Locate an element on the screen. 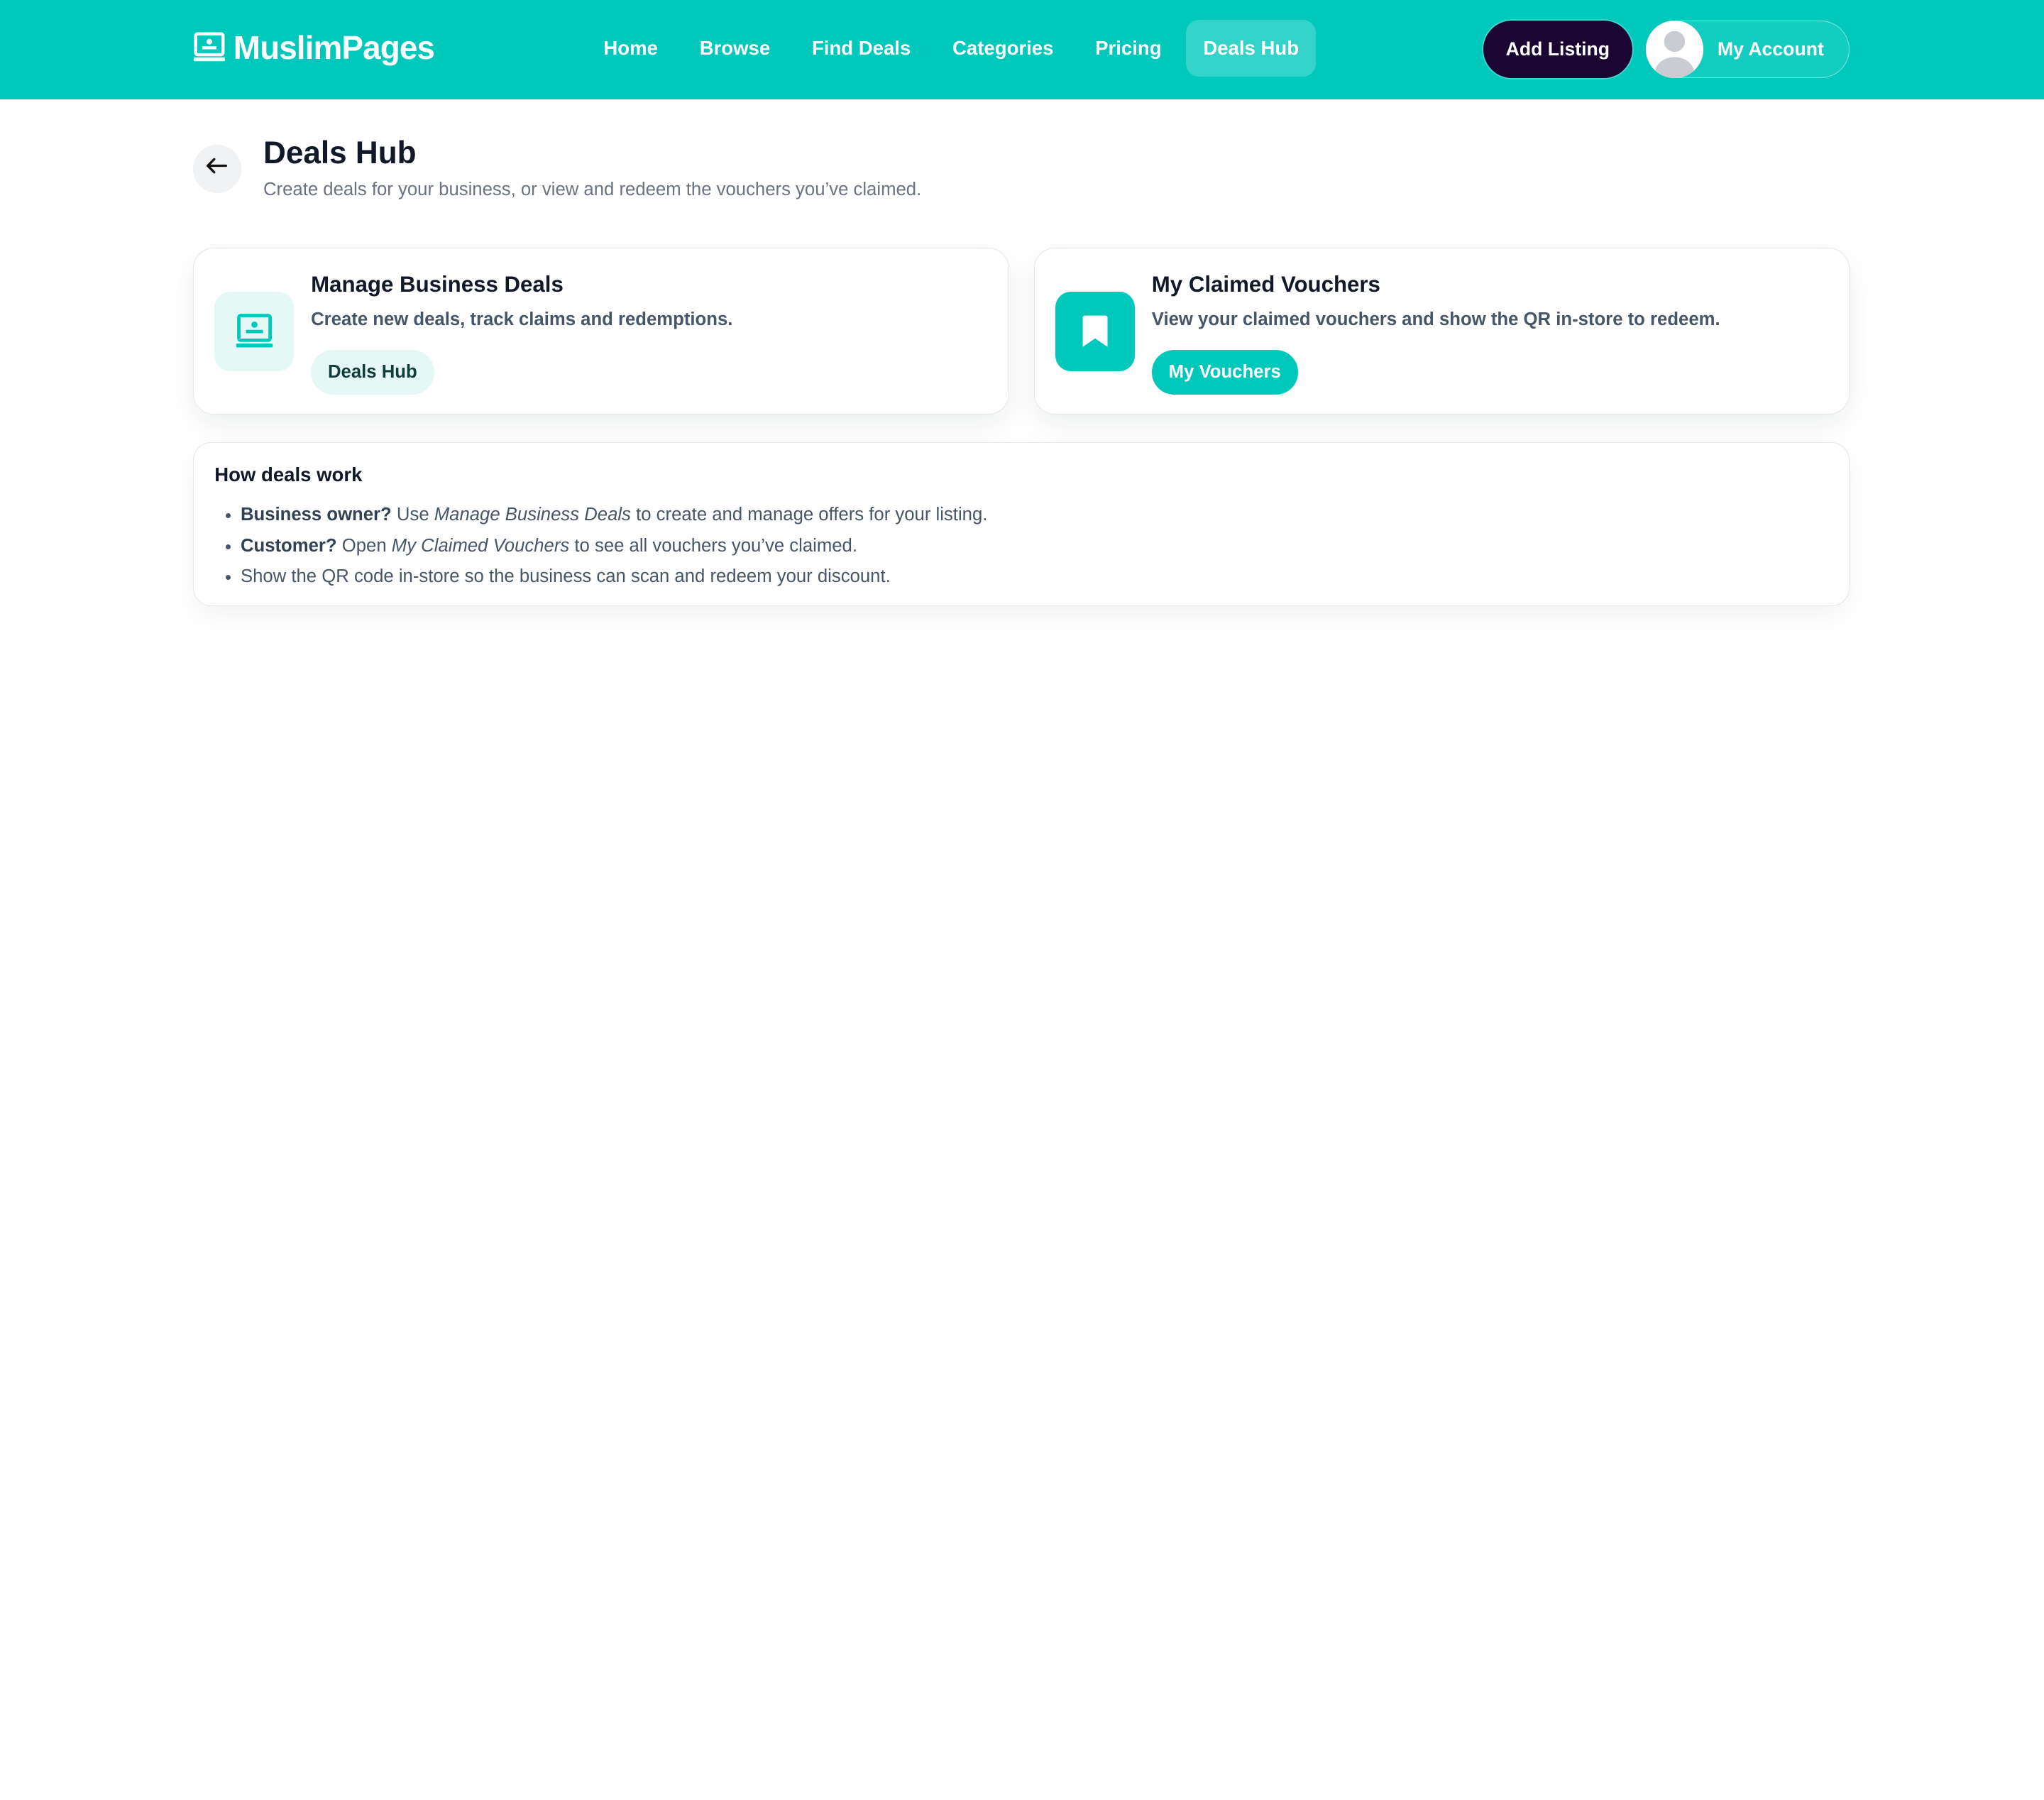  nav-browse: Browse is located at coordinates (735, 48).